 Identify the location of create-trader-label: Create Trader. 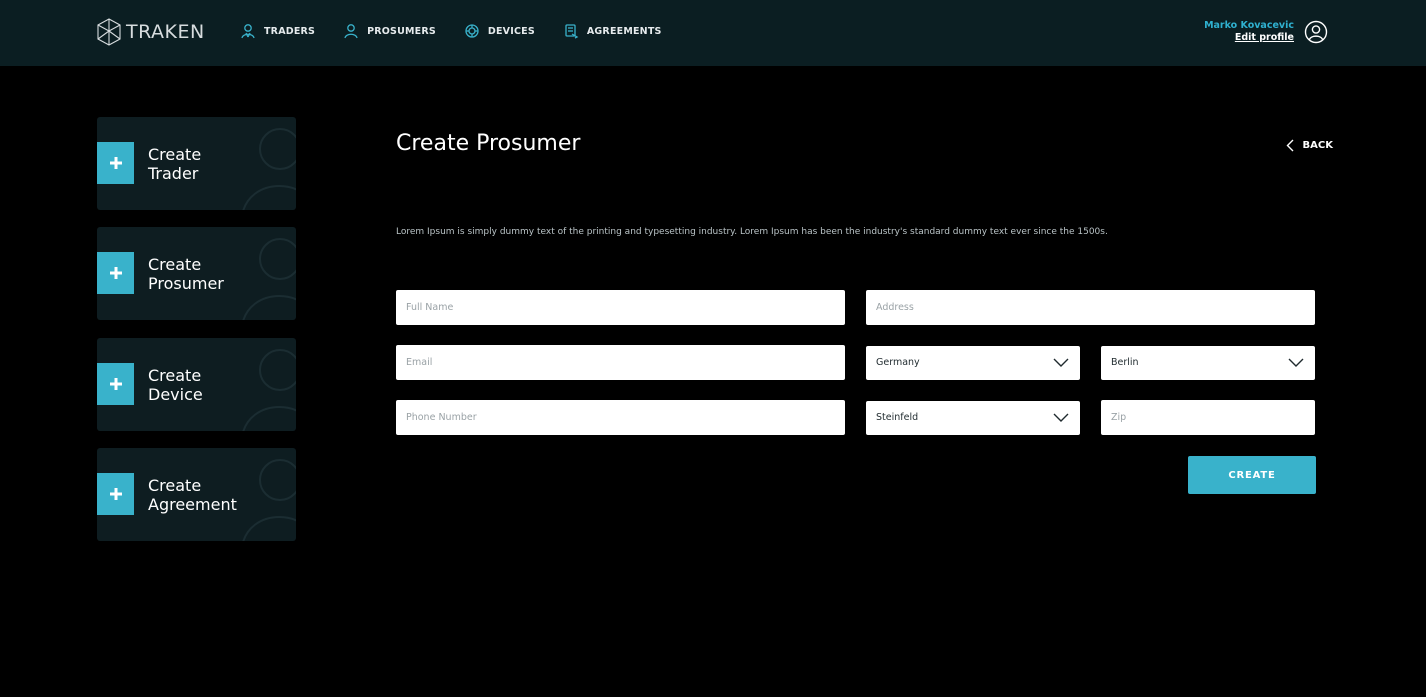
(175, 164).